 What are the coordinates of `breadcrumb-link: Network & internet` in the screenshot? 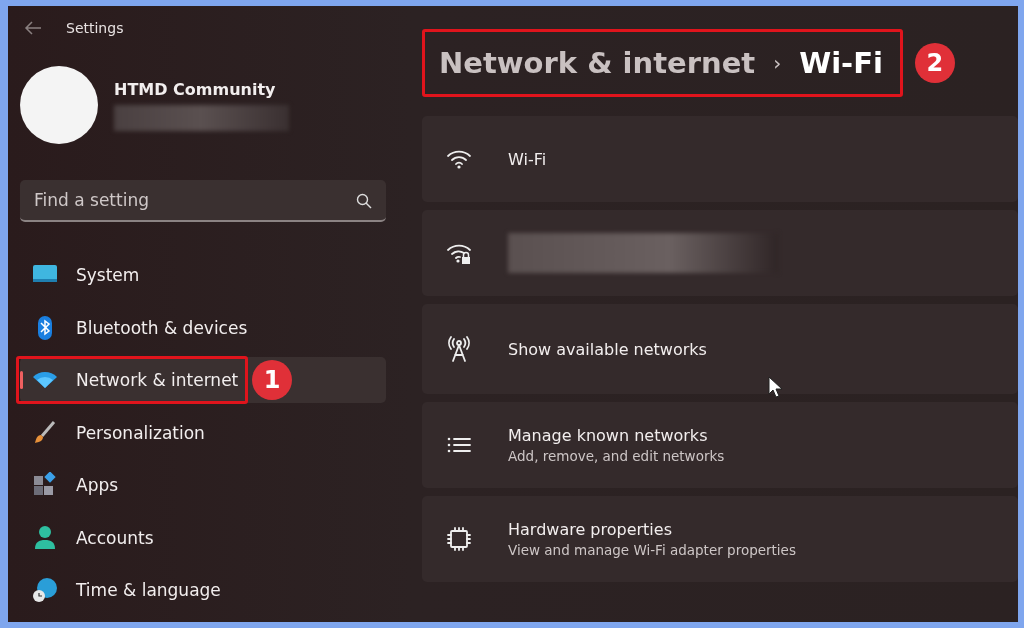 It's located at (597, 63).